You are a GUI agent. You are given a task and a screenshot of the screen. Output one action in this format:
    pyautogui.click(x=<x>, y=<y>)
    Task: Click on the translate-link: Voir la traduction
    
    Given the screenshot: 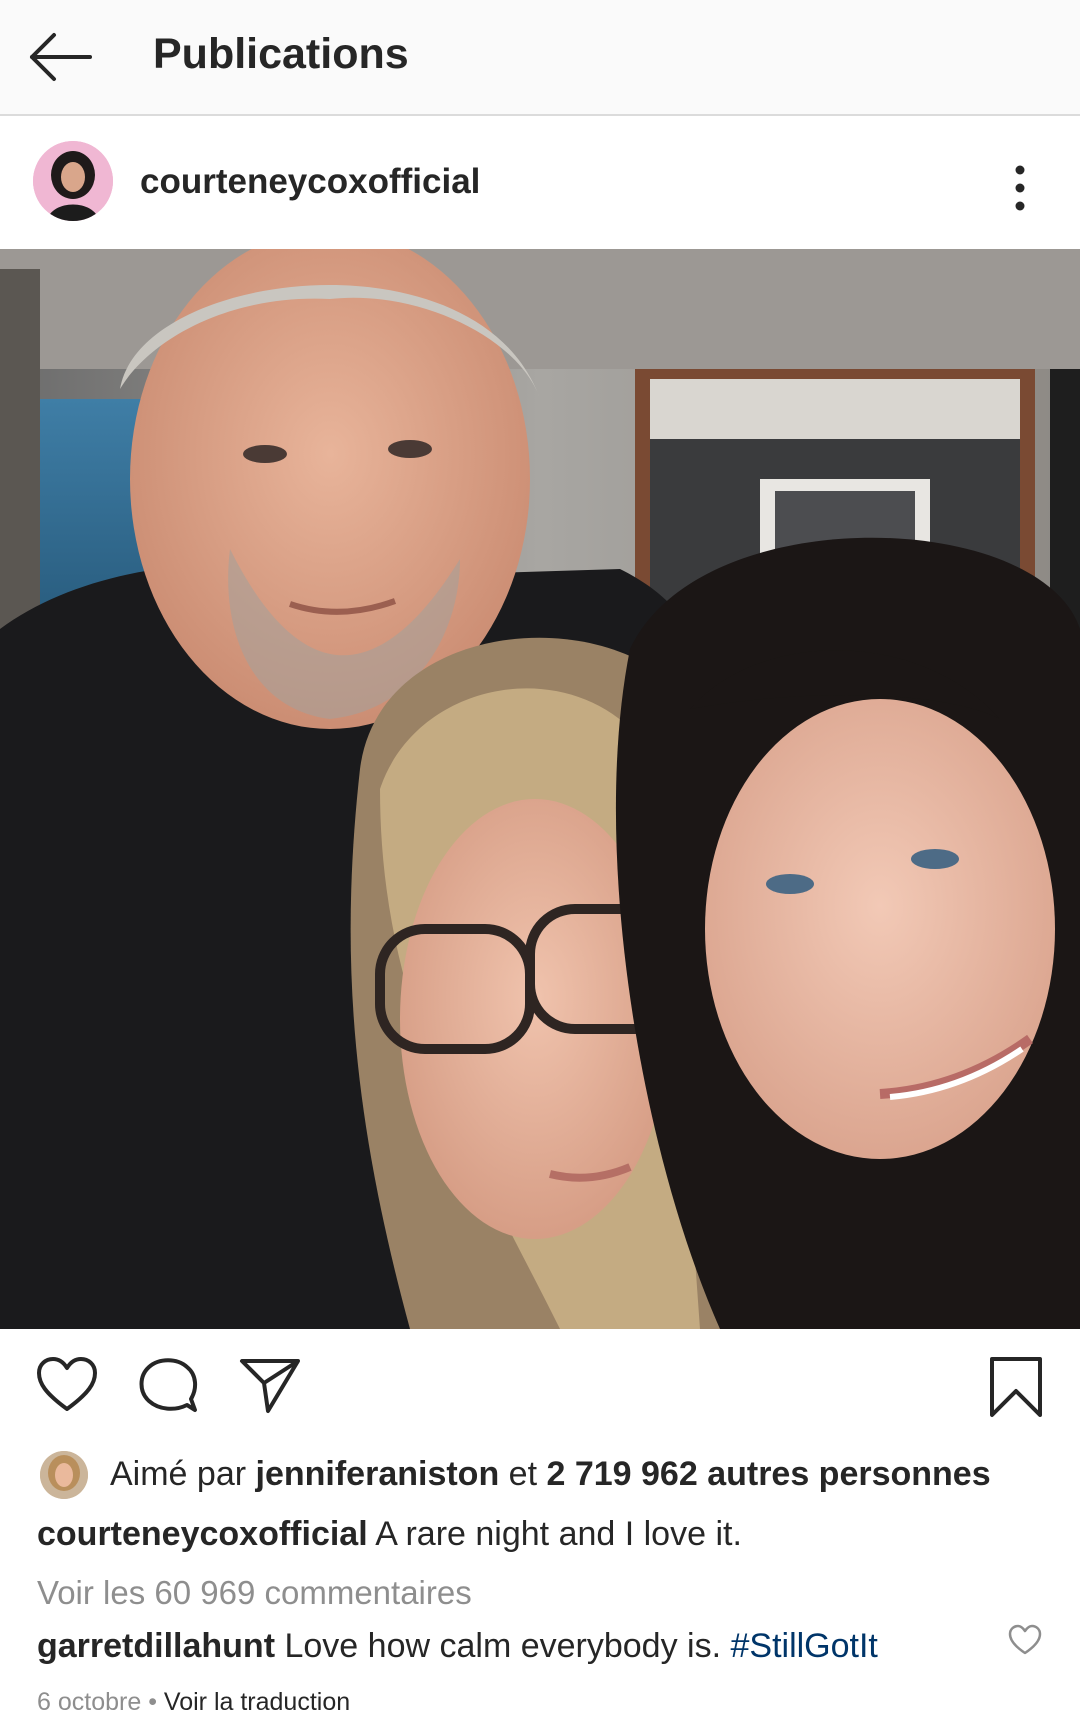 What is the action you would take?
    pyautogui.click(x=257, y=1702)
    